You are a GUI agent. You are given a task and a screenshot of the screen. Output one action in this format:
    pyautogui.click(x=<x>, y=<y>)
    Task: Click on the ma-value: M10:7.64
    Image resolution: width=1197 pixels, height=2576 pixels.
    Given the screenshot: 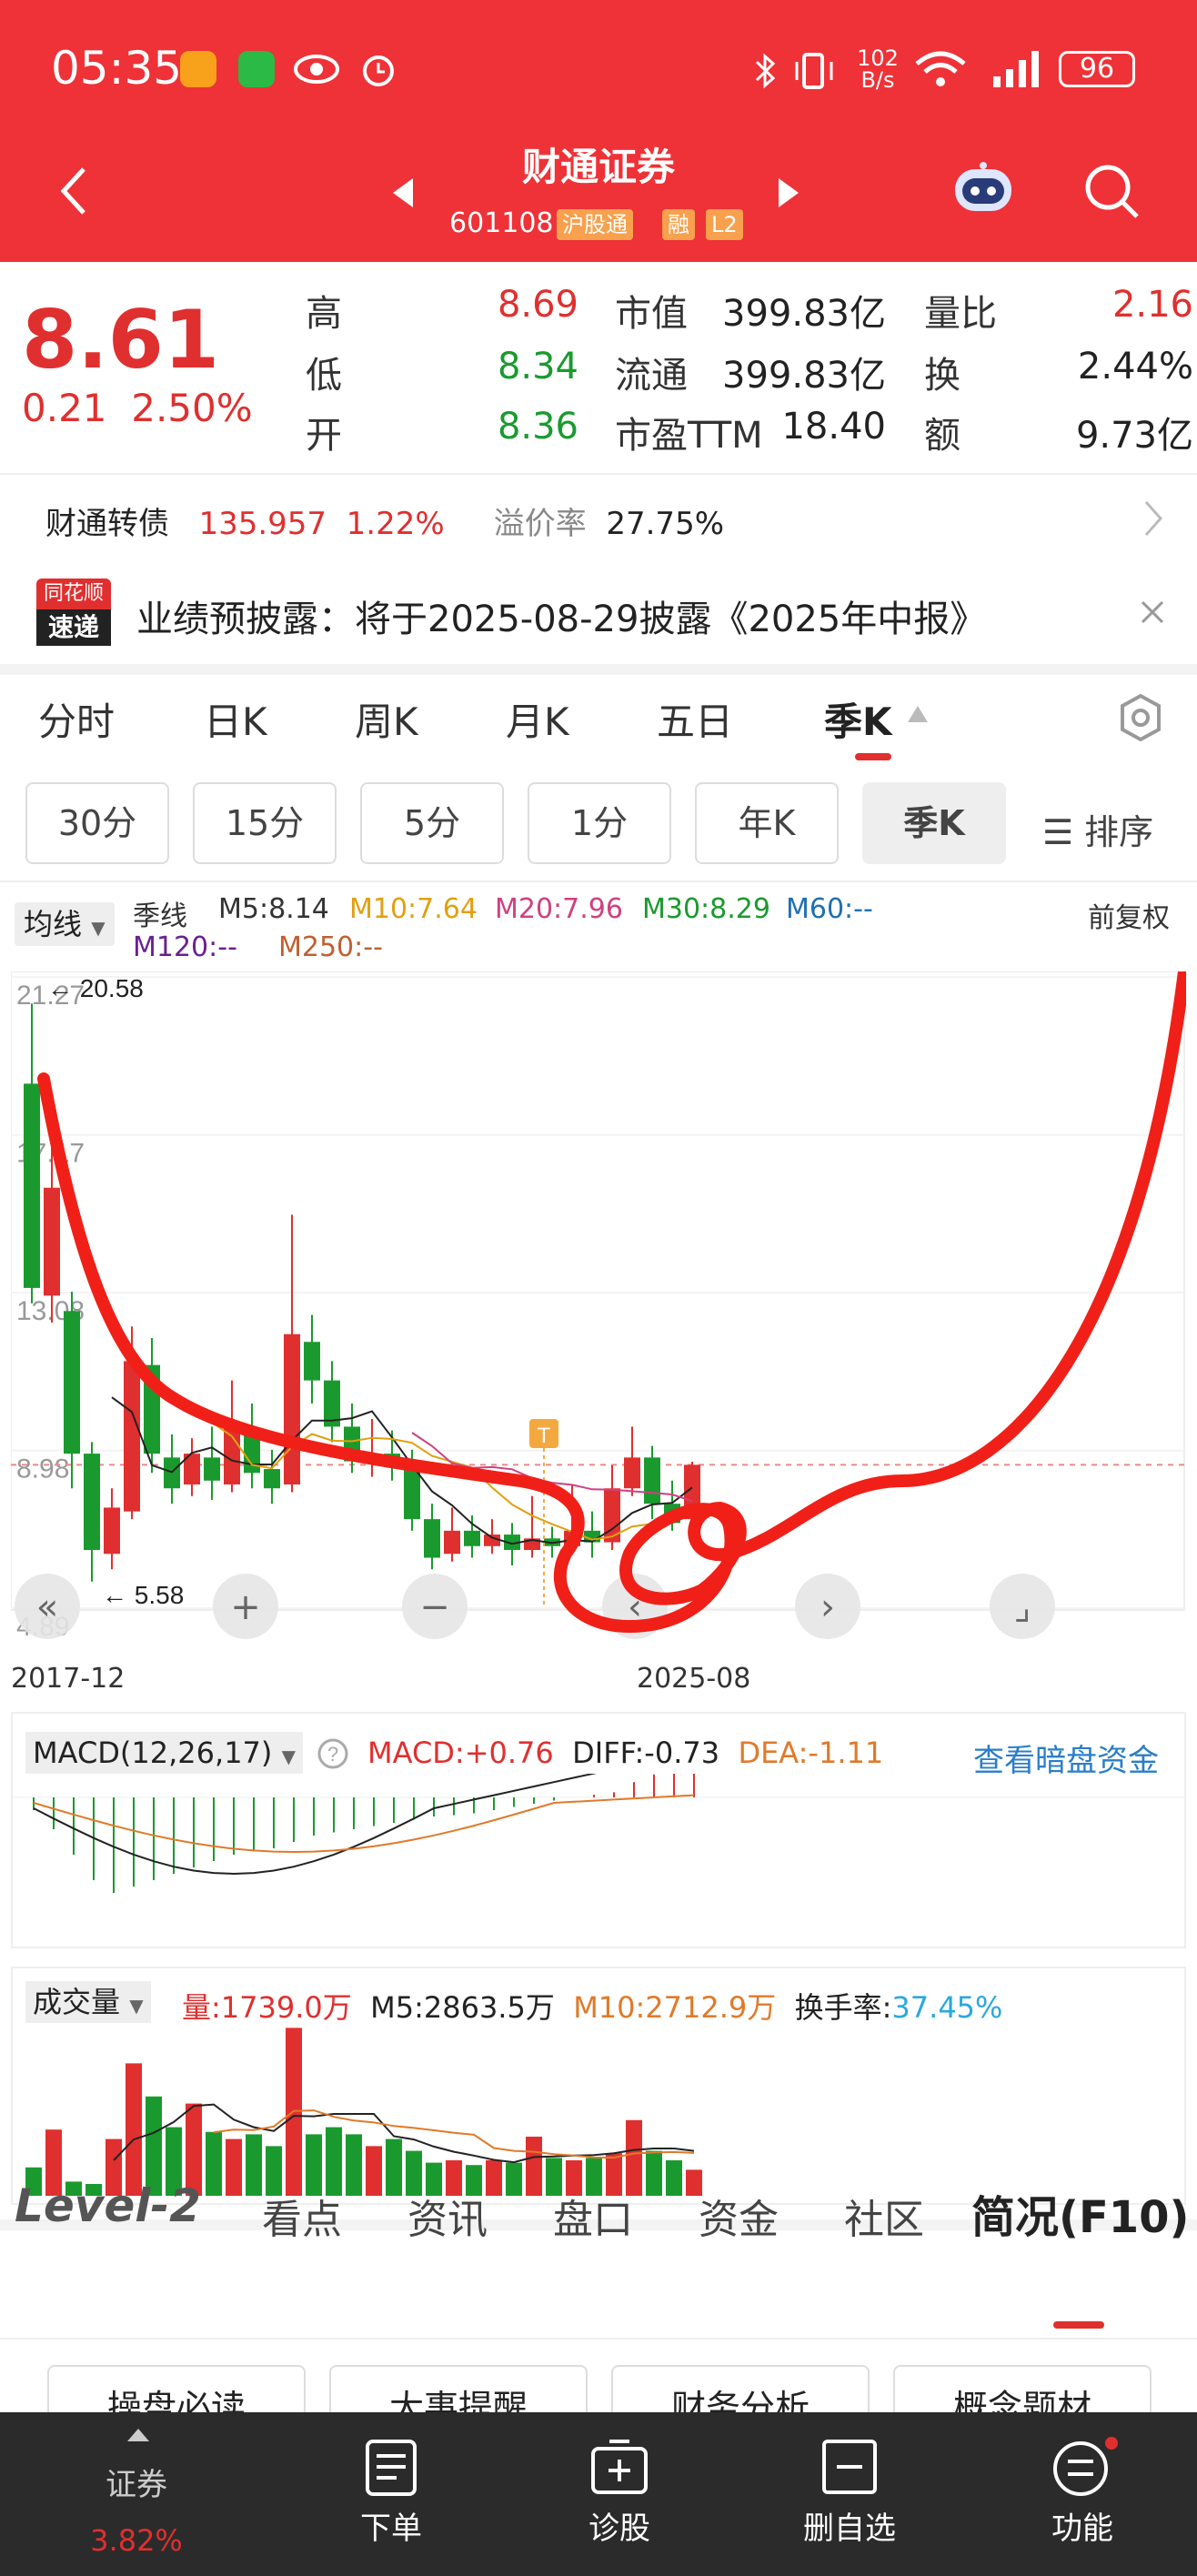 What is the action you would take?
    pyautogui.click(x=413, y=909)
    